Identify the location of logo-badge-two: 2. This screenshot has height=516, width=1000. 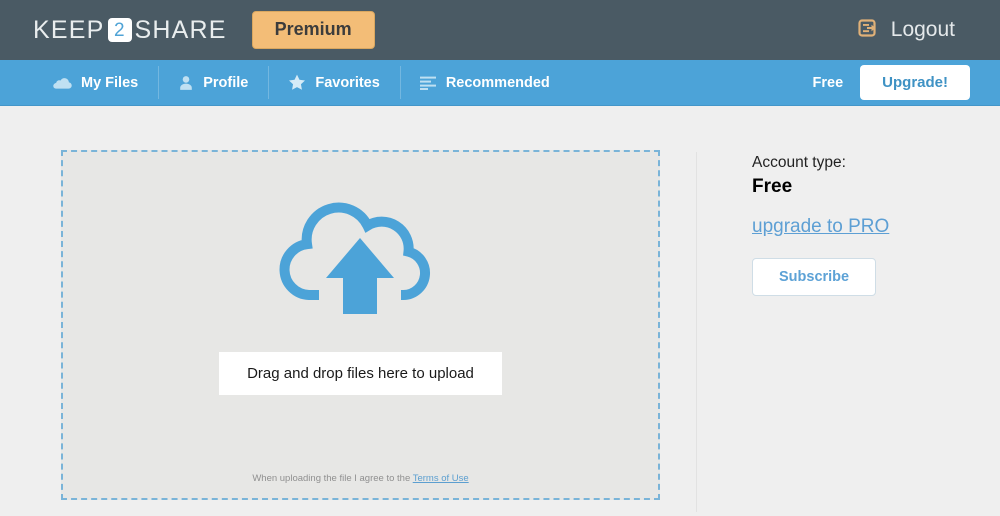
(119, 30).